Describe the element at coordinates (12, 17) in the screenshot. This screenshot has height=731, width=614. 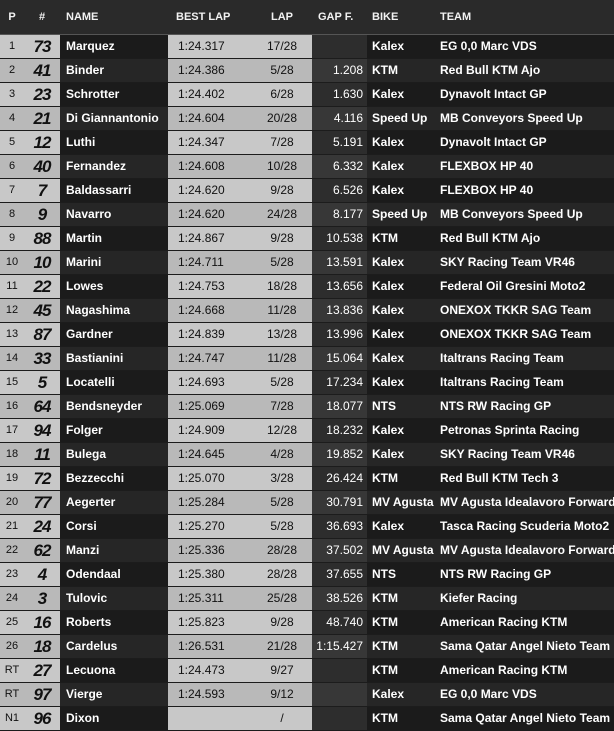
I see `header-position: P` at that location.